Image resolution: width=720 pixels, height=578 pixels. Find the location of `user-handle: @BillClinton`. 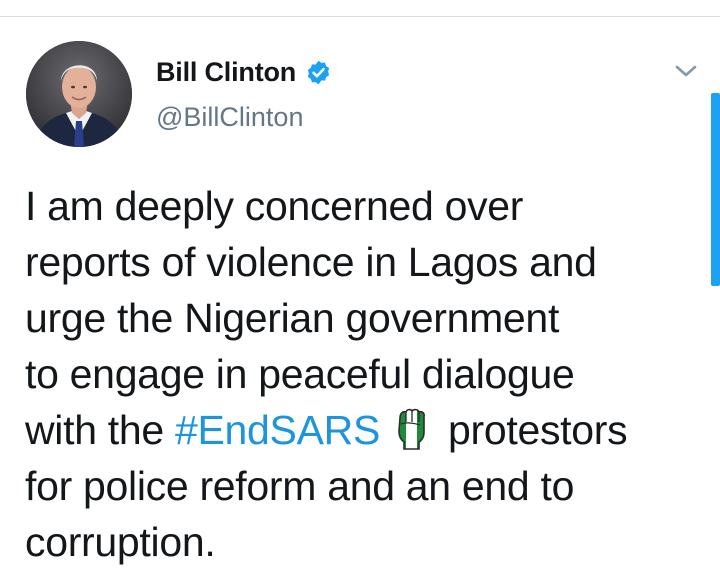

user-handle: @BillClinton is located at coordinates (229, 117).